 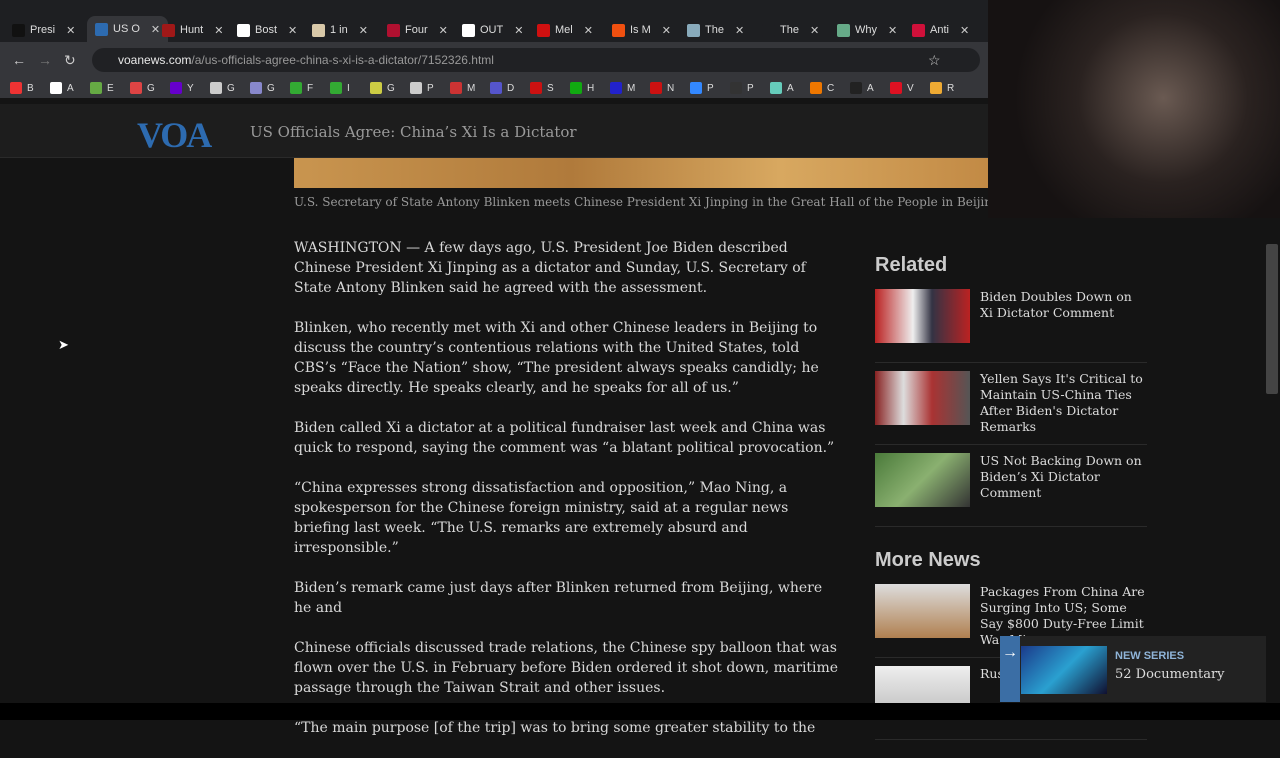 I want to click on tab: Hunt ✕, so click(x=192, y=30).